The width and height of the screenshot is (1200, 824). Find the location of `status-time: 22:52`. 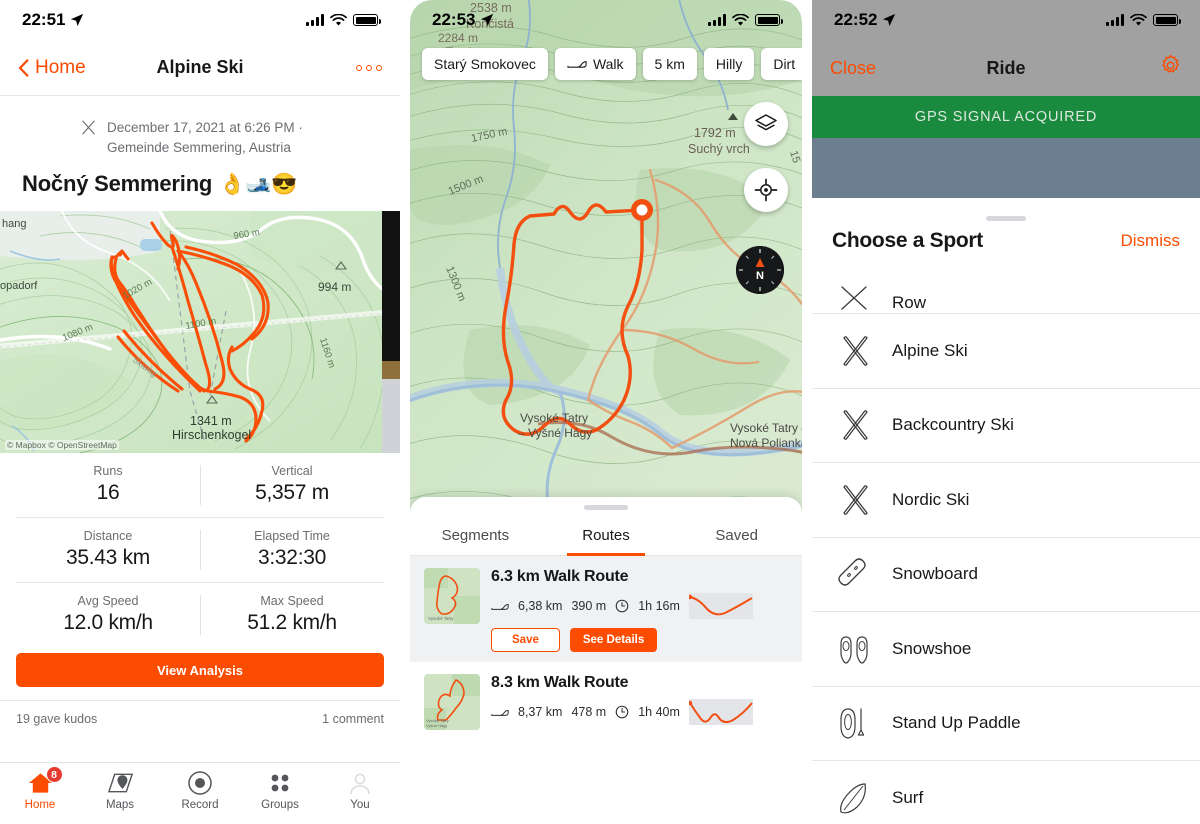

status-time: 22:52 is located at coordinates (856, 19).